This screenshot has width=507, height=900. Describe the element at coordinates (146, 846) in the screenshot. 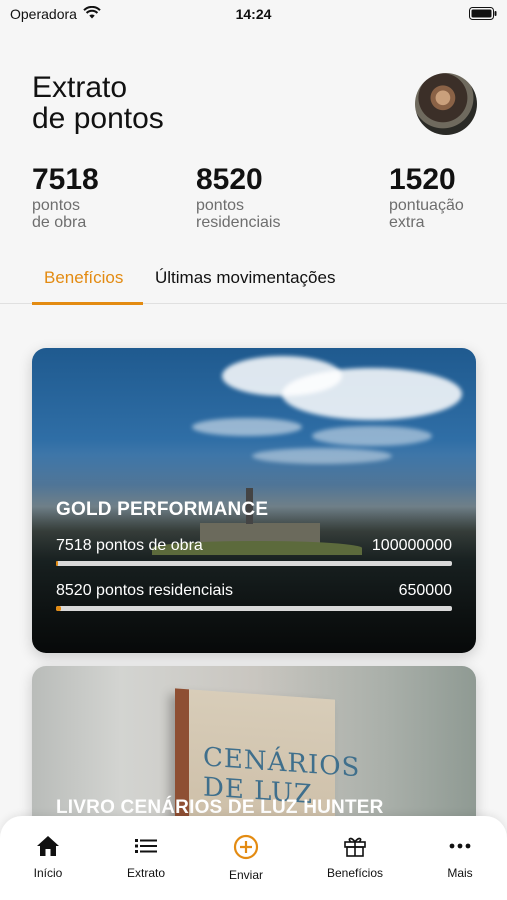

I see `list-icon` at that location.